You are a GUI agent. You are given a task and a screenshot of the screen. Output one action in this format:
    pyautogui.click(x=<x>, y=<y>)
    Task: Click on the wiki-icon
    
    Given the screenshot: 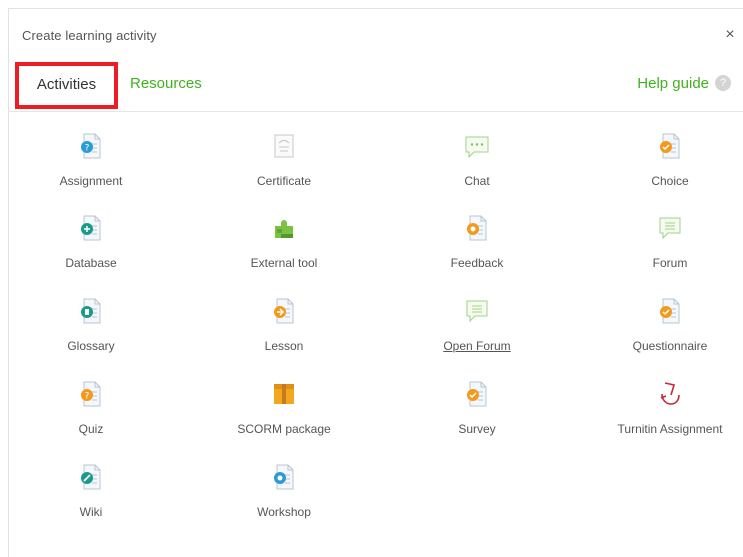 What is the action you would take?
    pyautogui.click(x=91, y=477)
    